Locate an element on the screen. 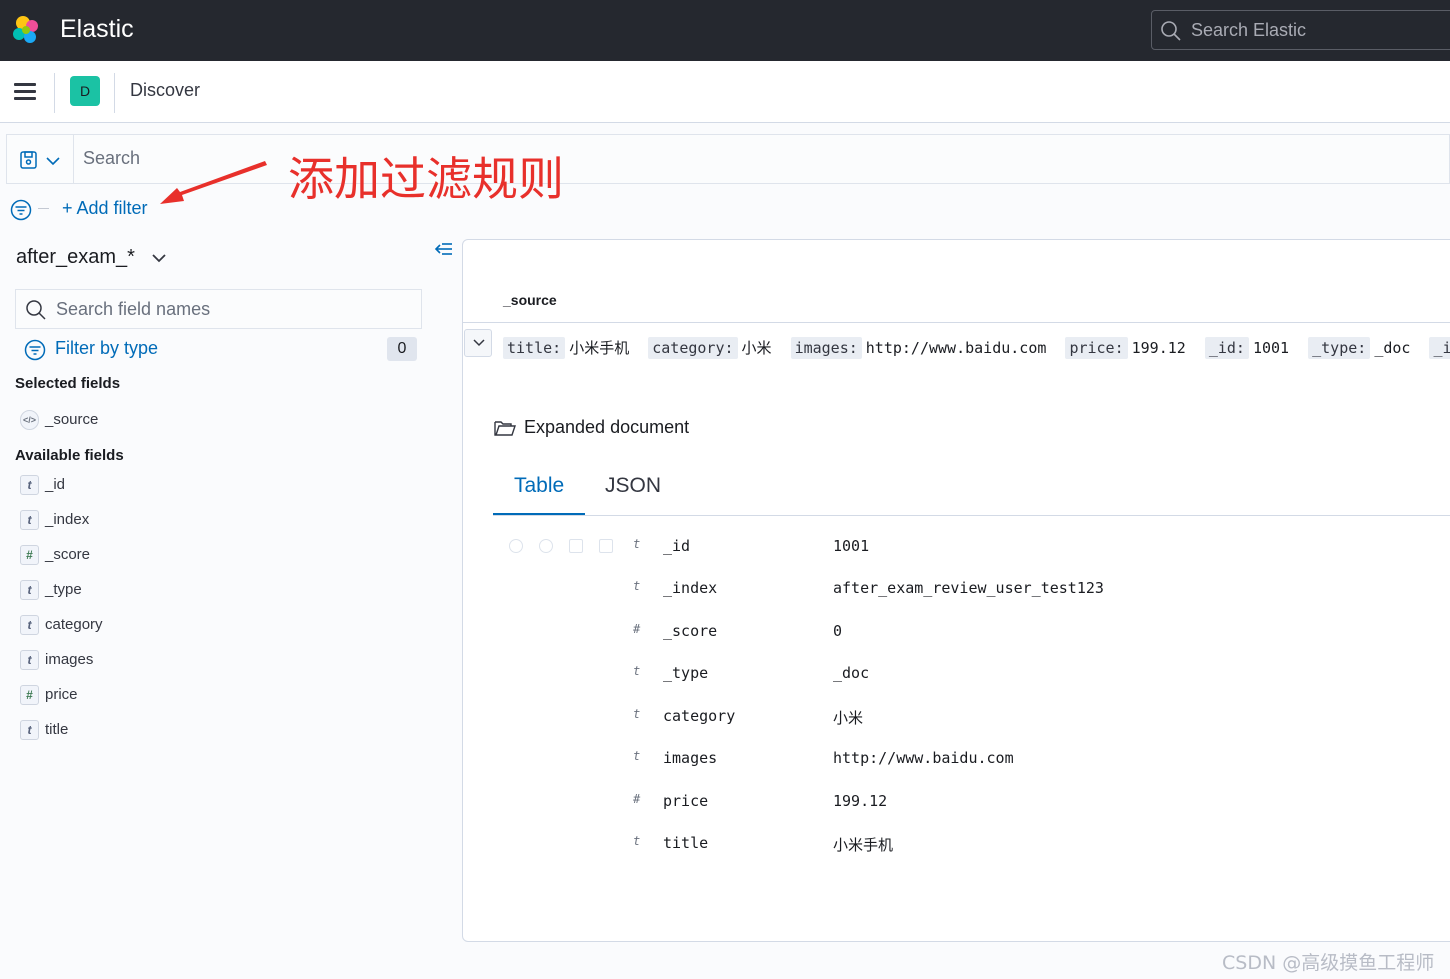 This screenshot has height=979, width=1450. toggle-column-icon is located at coordinates (576, 546).